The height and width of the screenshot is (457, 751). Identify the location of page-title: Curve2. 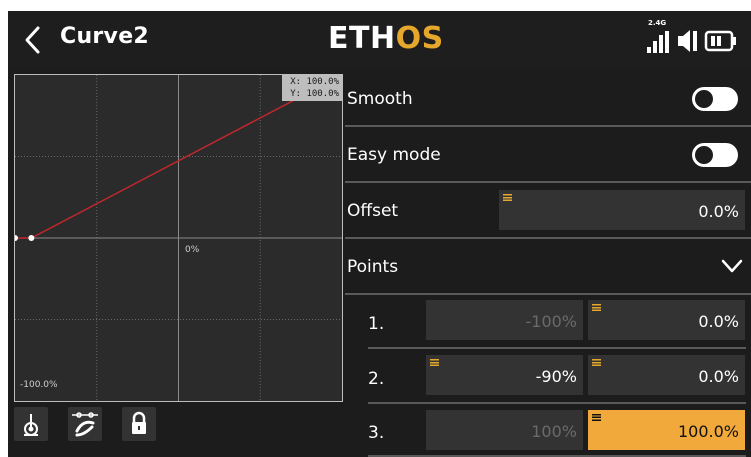
(105, 36).